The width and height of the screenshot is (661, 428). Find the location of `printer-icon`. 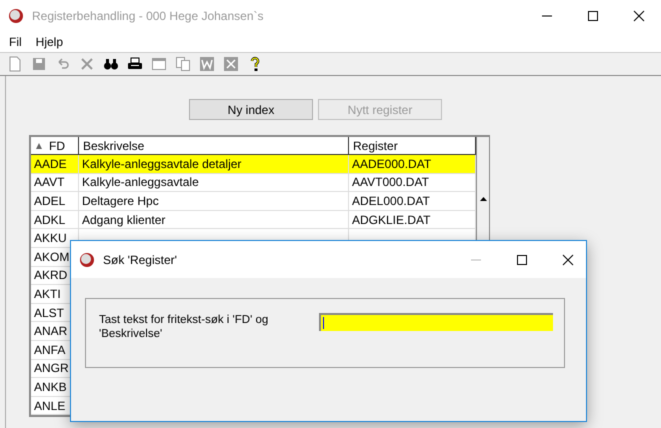

printer-icon is located at coordinates (135, 64).